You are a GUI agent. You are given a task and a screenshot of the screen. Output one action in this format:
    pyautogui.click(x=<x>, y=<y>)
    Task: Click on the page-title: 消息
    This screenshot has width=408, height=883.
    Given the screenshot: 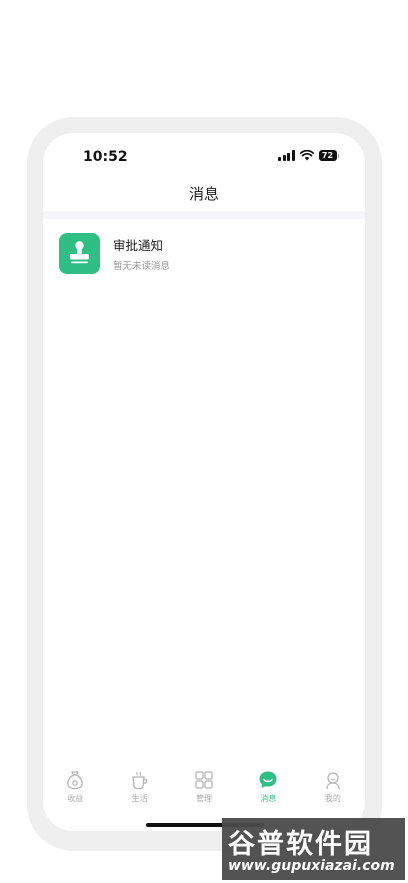 What is the action you would take?
    pyautogui.click(x=203, y=194)
    